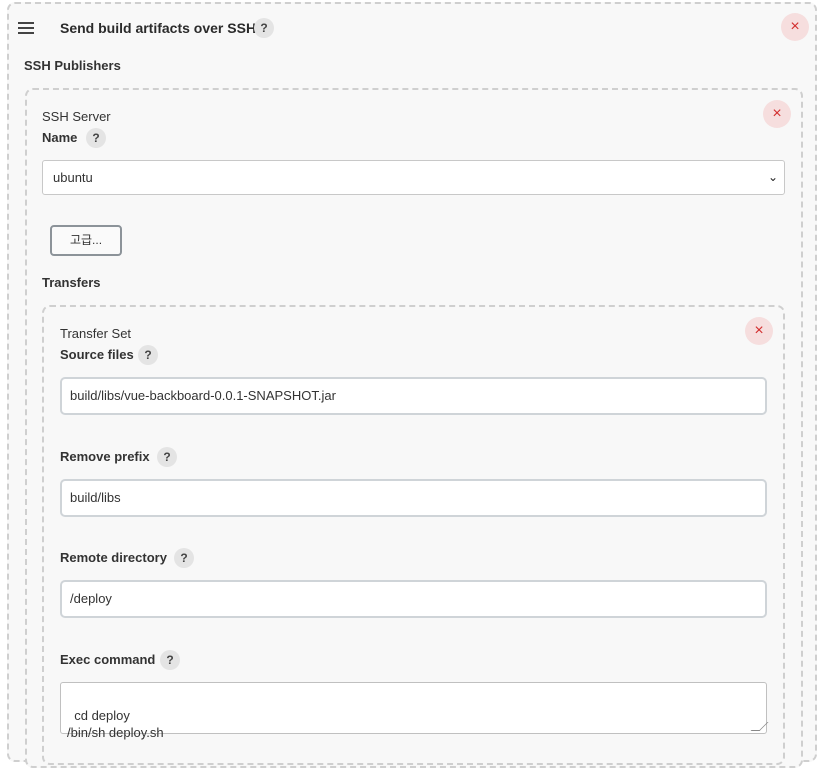 This screenshot has width=824, height=768. What do you see at coordinates (97, 354) in the screenshot?
I see `source-files-label: Source files` at bounding box center [97, 354].